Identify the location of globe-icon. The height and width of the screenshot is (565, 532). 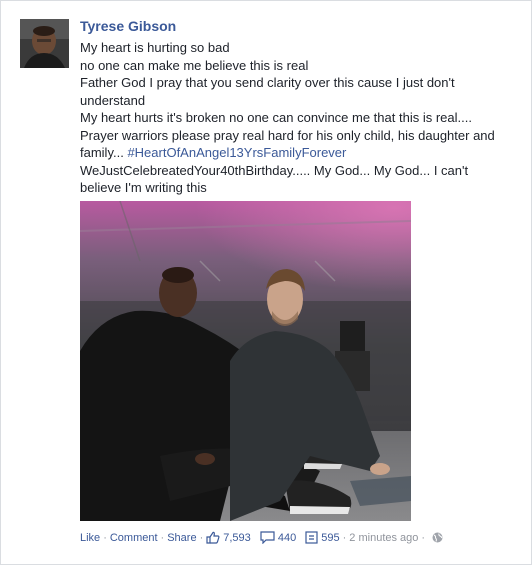
(437, 537).